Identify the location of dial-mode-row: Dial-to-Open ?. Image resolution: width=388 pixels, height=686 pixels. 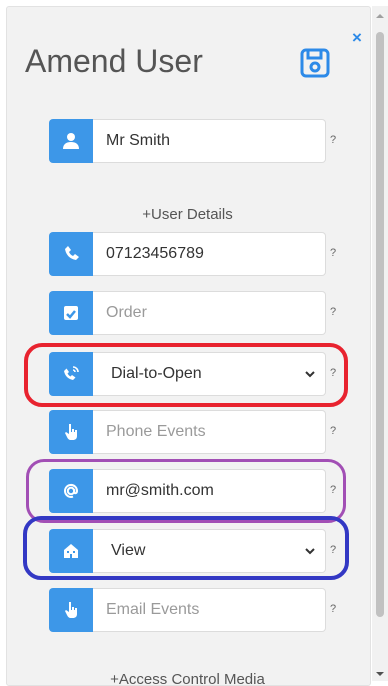
(192, 374).